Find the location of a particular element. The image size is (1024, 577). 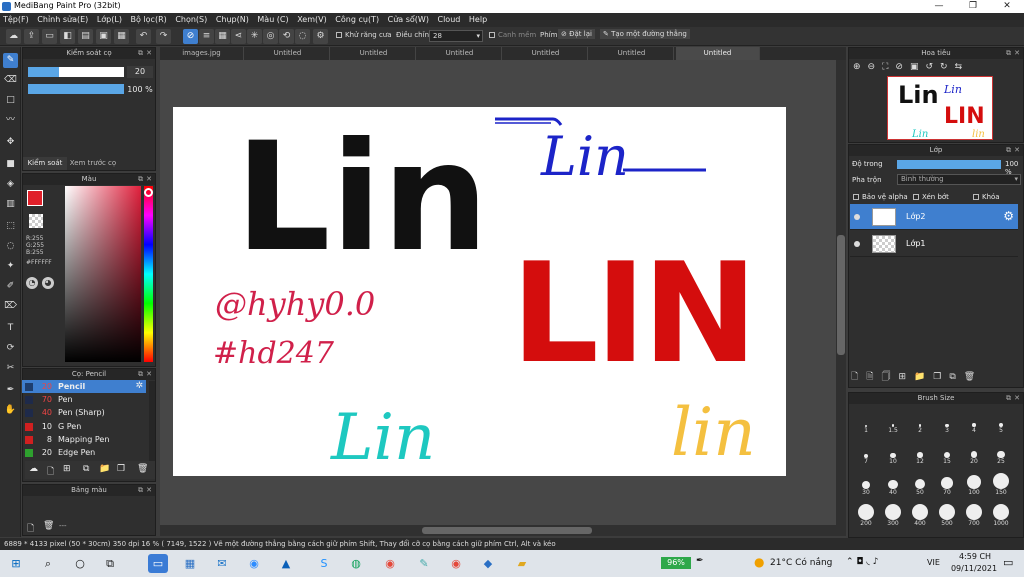

brush-size-option: 30 is located at coordinates (866, 484).